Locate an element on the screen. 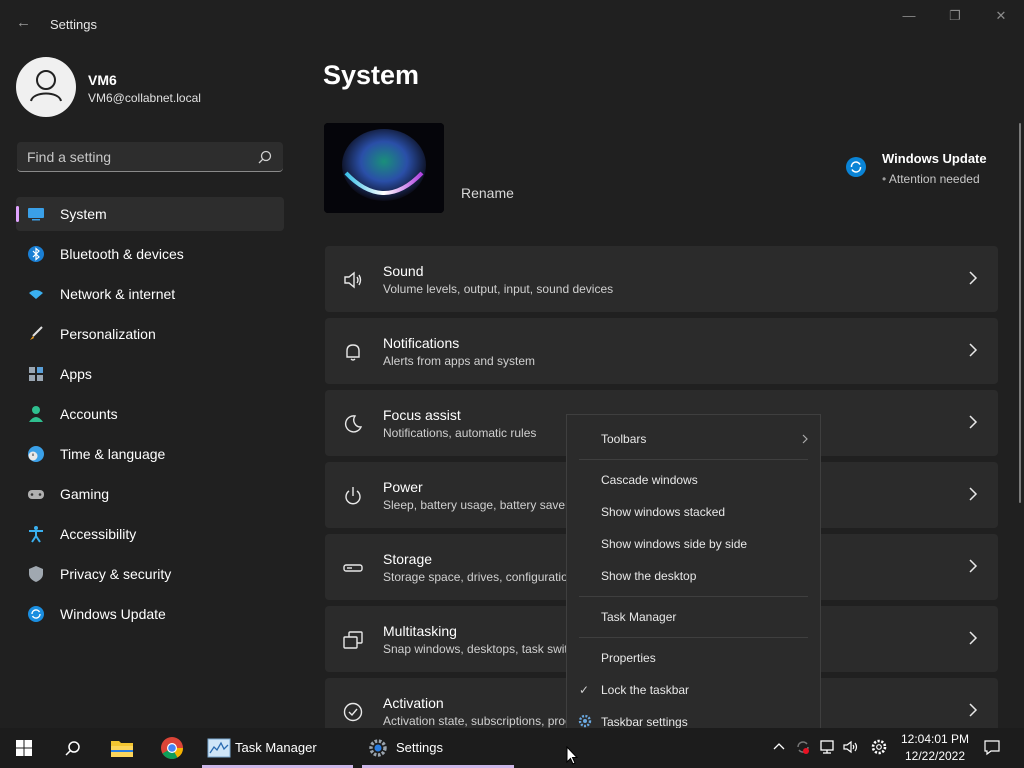 The height and width of the screenshot is (768, 1024). taskbar-app-task-manager: Task Manager is located at coordinates (277, 748).